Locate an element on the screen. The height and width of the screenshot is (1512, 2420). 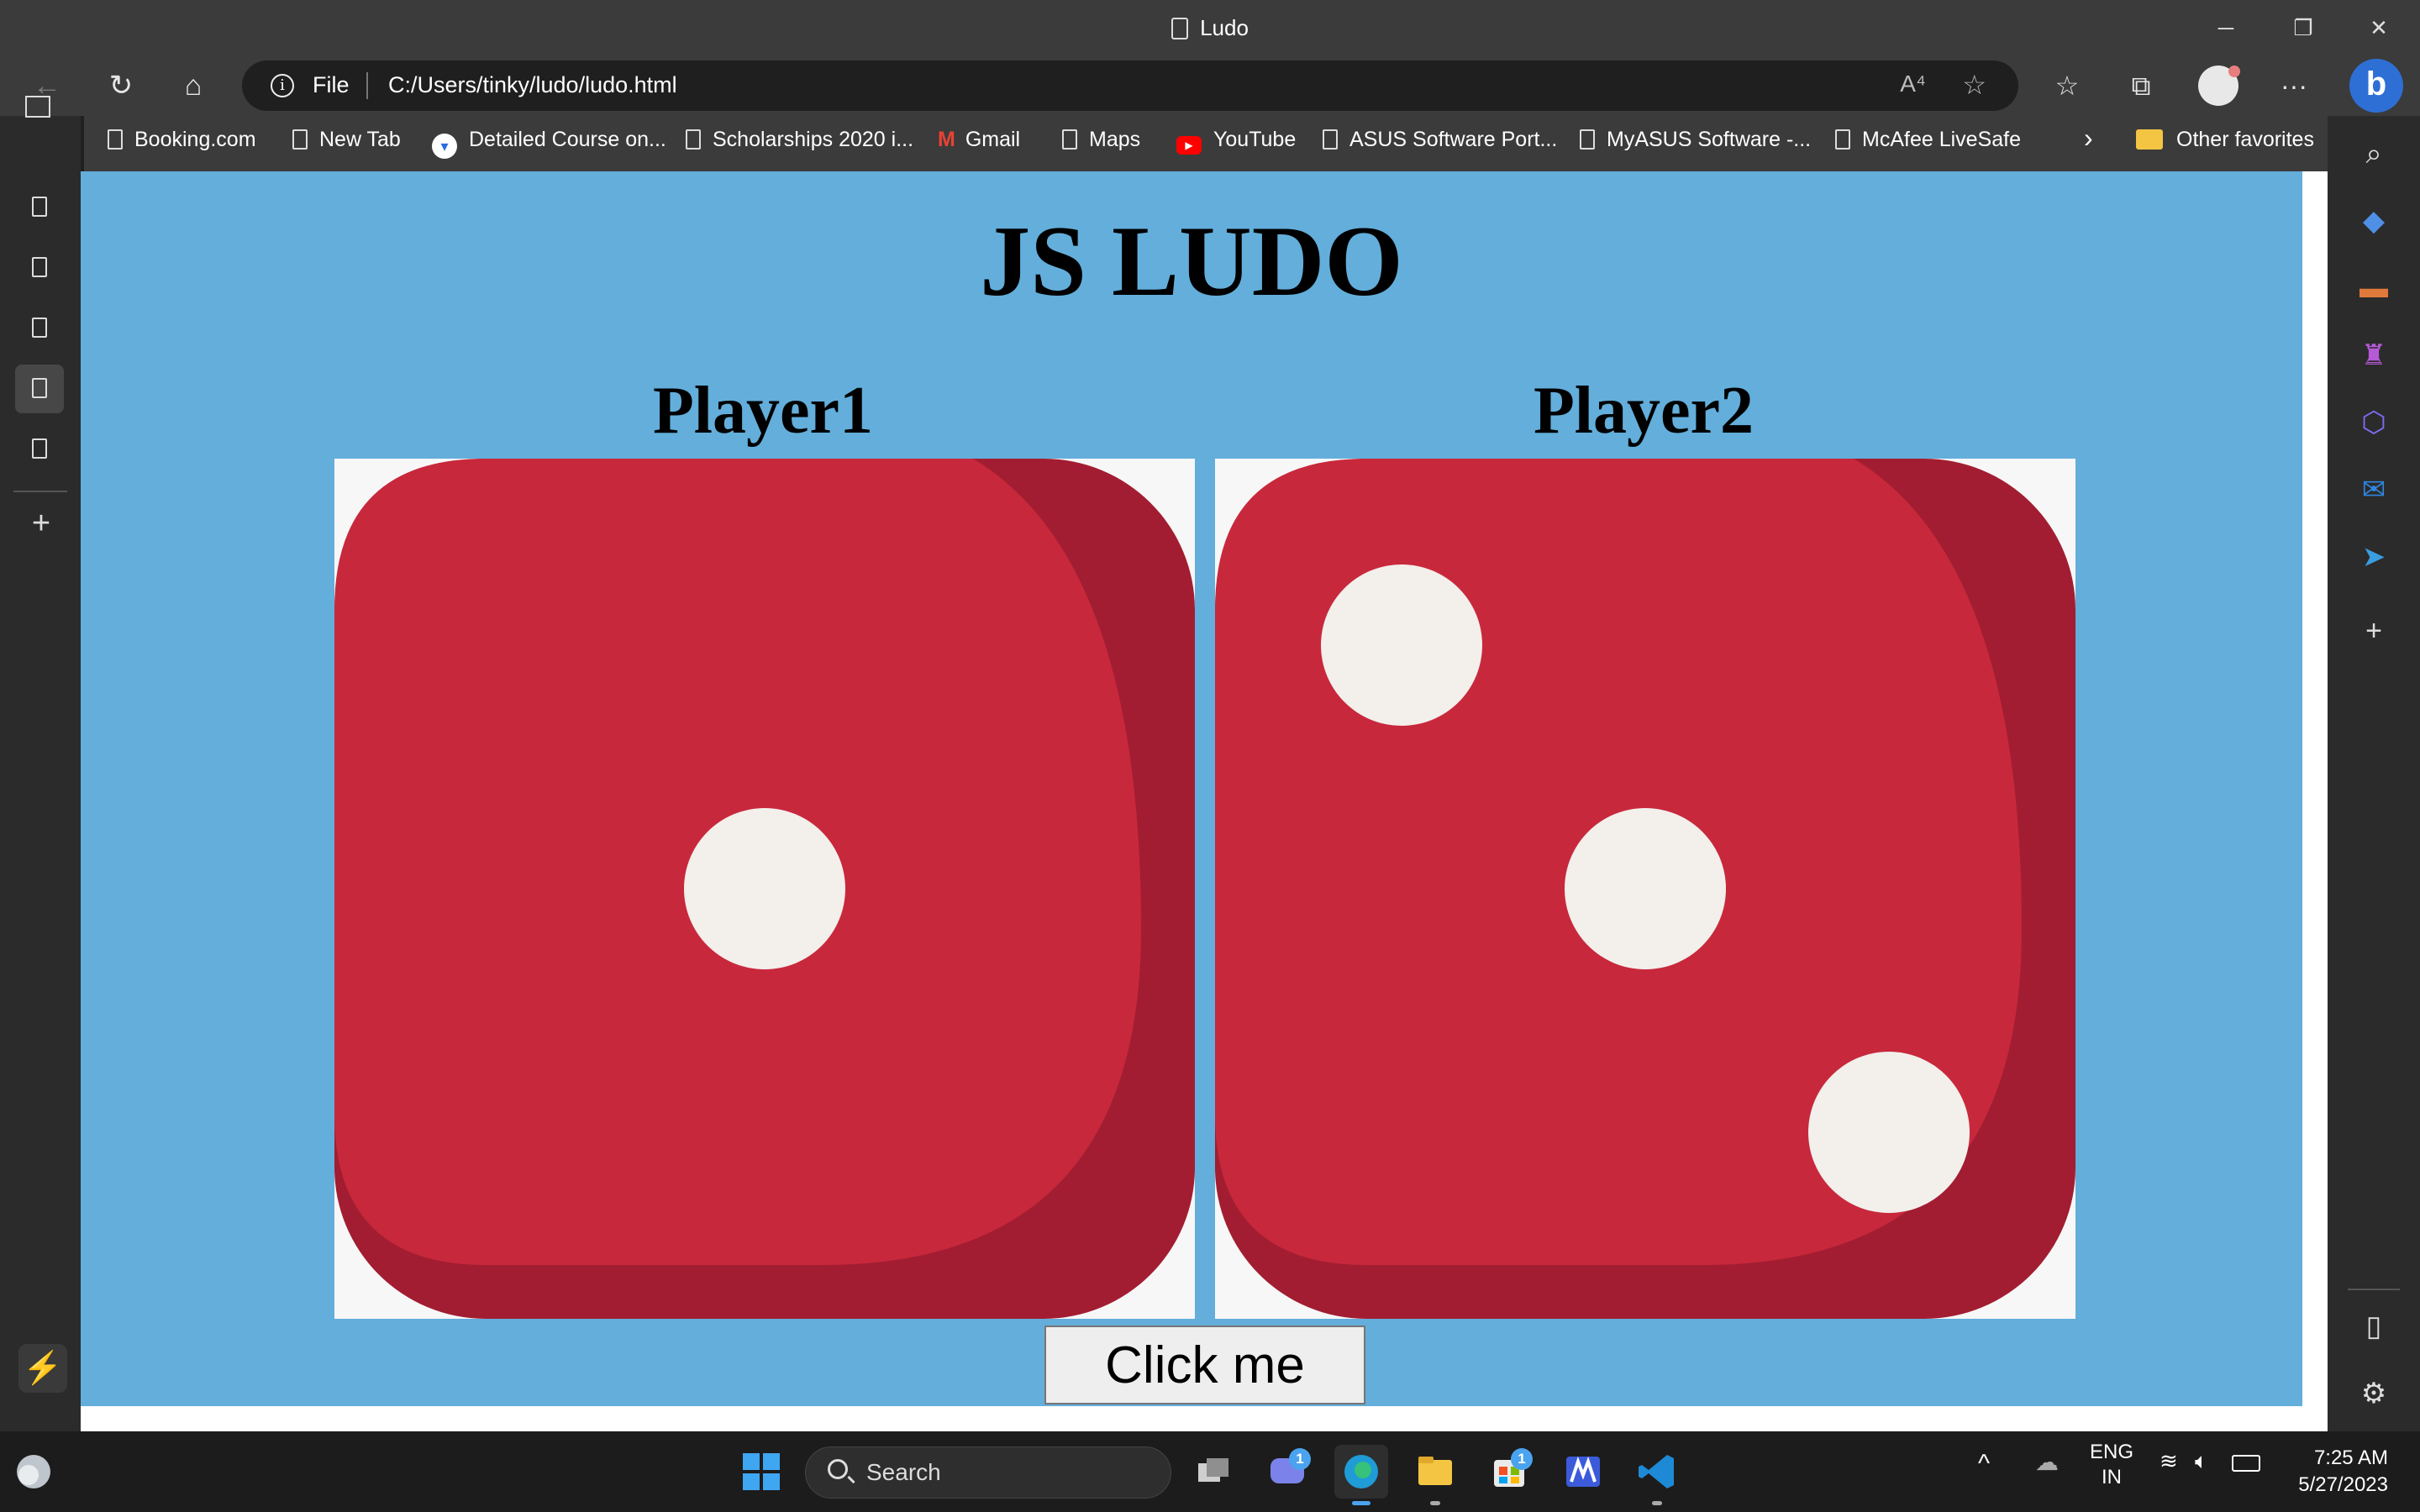
running-indicator is located at coordinates (1657, 1503).